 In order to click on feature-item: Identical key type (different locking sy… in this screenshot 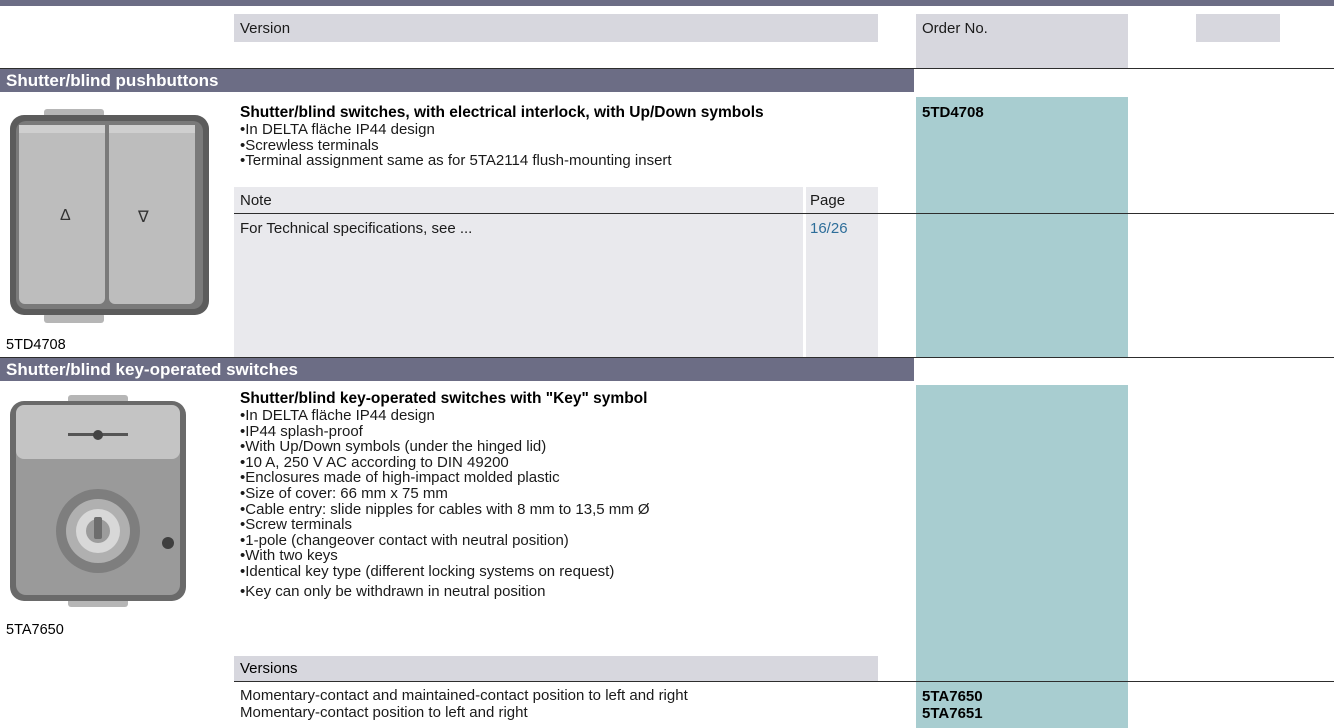, I will do `click(565, 572)`.